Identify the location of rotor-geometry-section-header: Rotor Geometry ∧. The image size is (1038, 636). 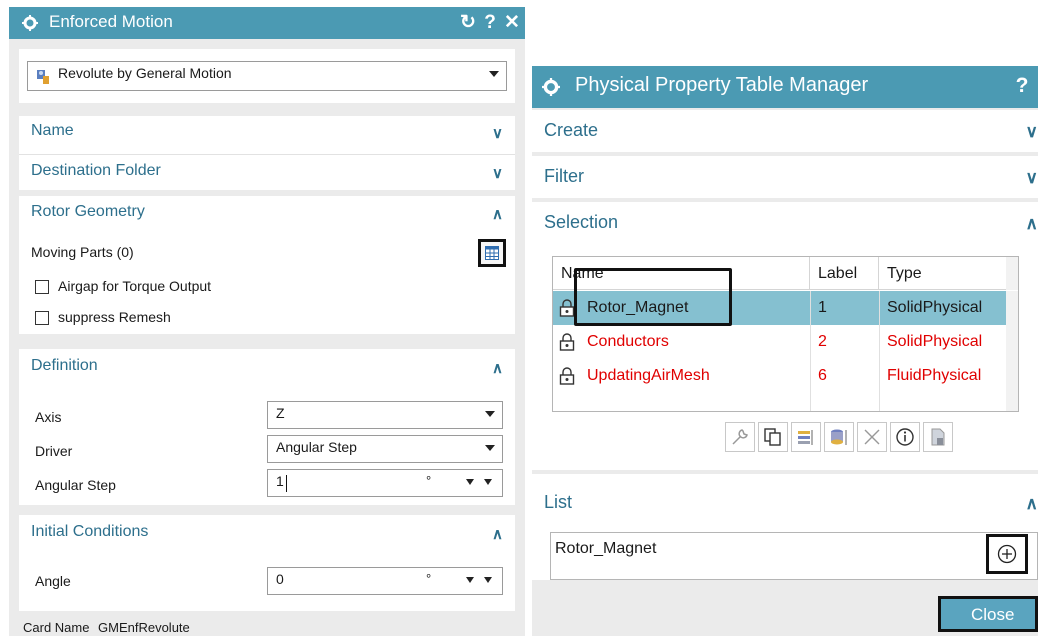
(267, 213).